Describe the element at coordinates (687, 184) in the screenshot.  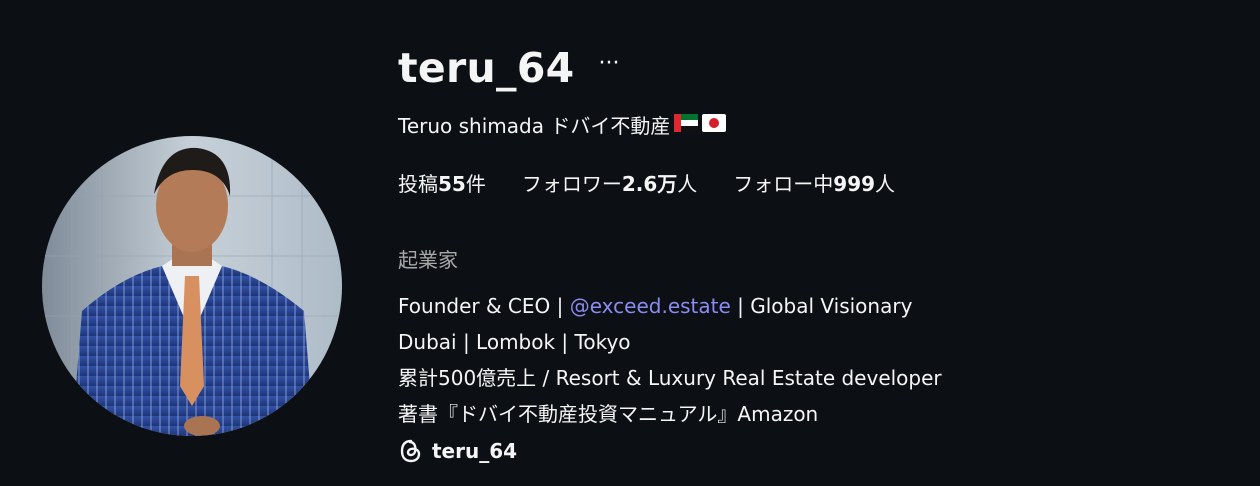
I see `followers-unit: 人` at that location.